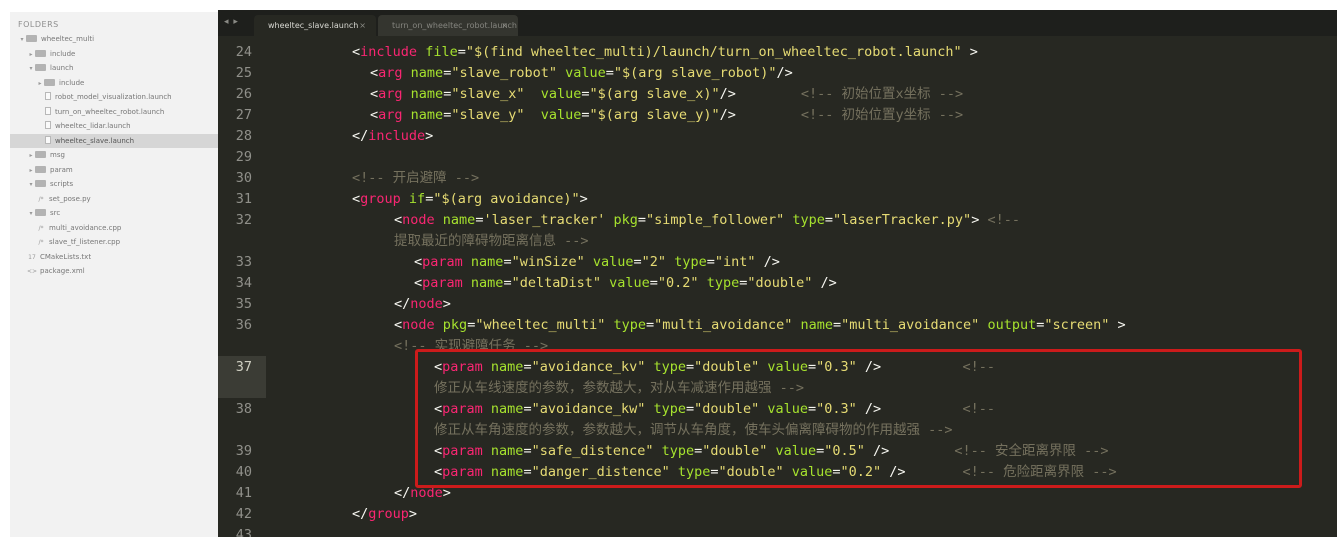 The image size is (1337, 537). What do you see at coordinates (114, 228) in the screenshot?
I see `file-item: /* multi_avoidance.cpp` at bounding box center [114, 228].